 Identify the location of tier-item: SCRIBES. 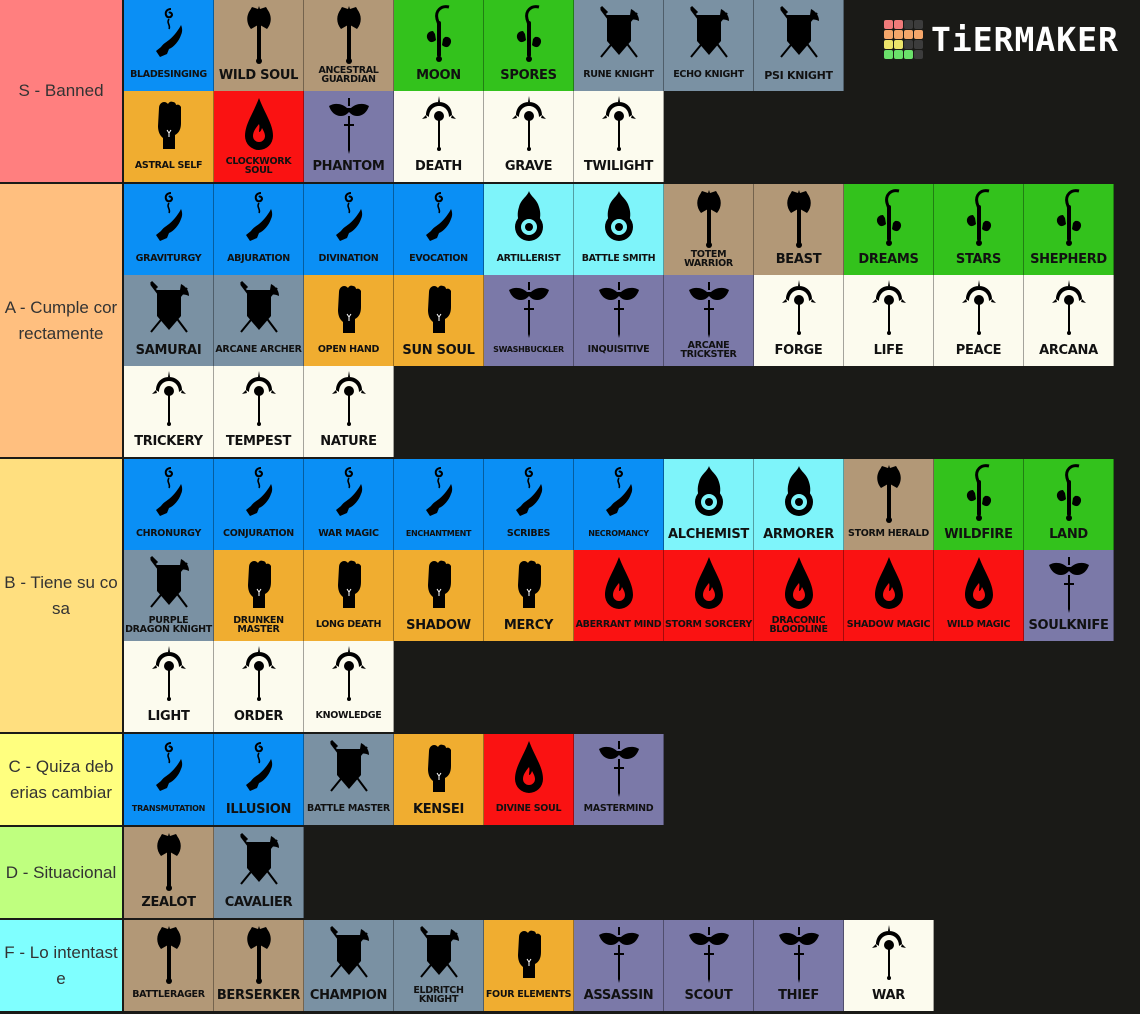
(529, 504).